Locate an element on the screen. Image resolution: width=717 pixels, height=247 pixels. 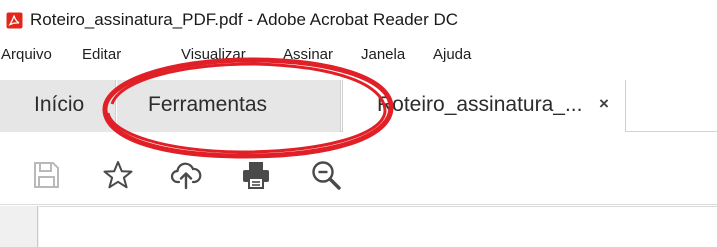
print-icon is located at coordinates (256, 175).